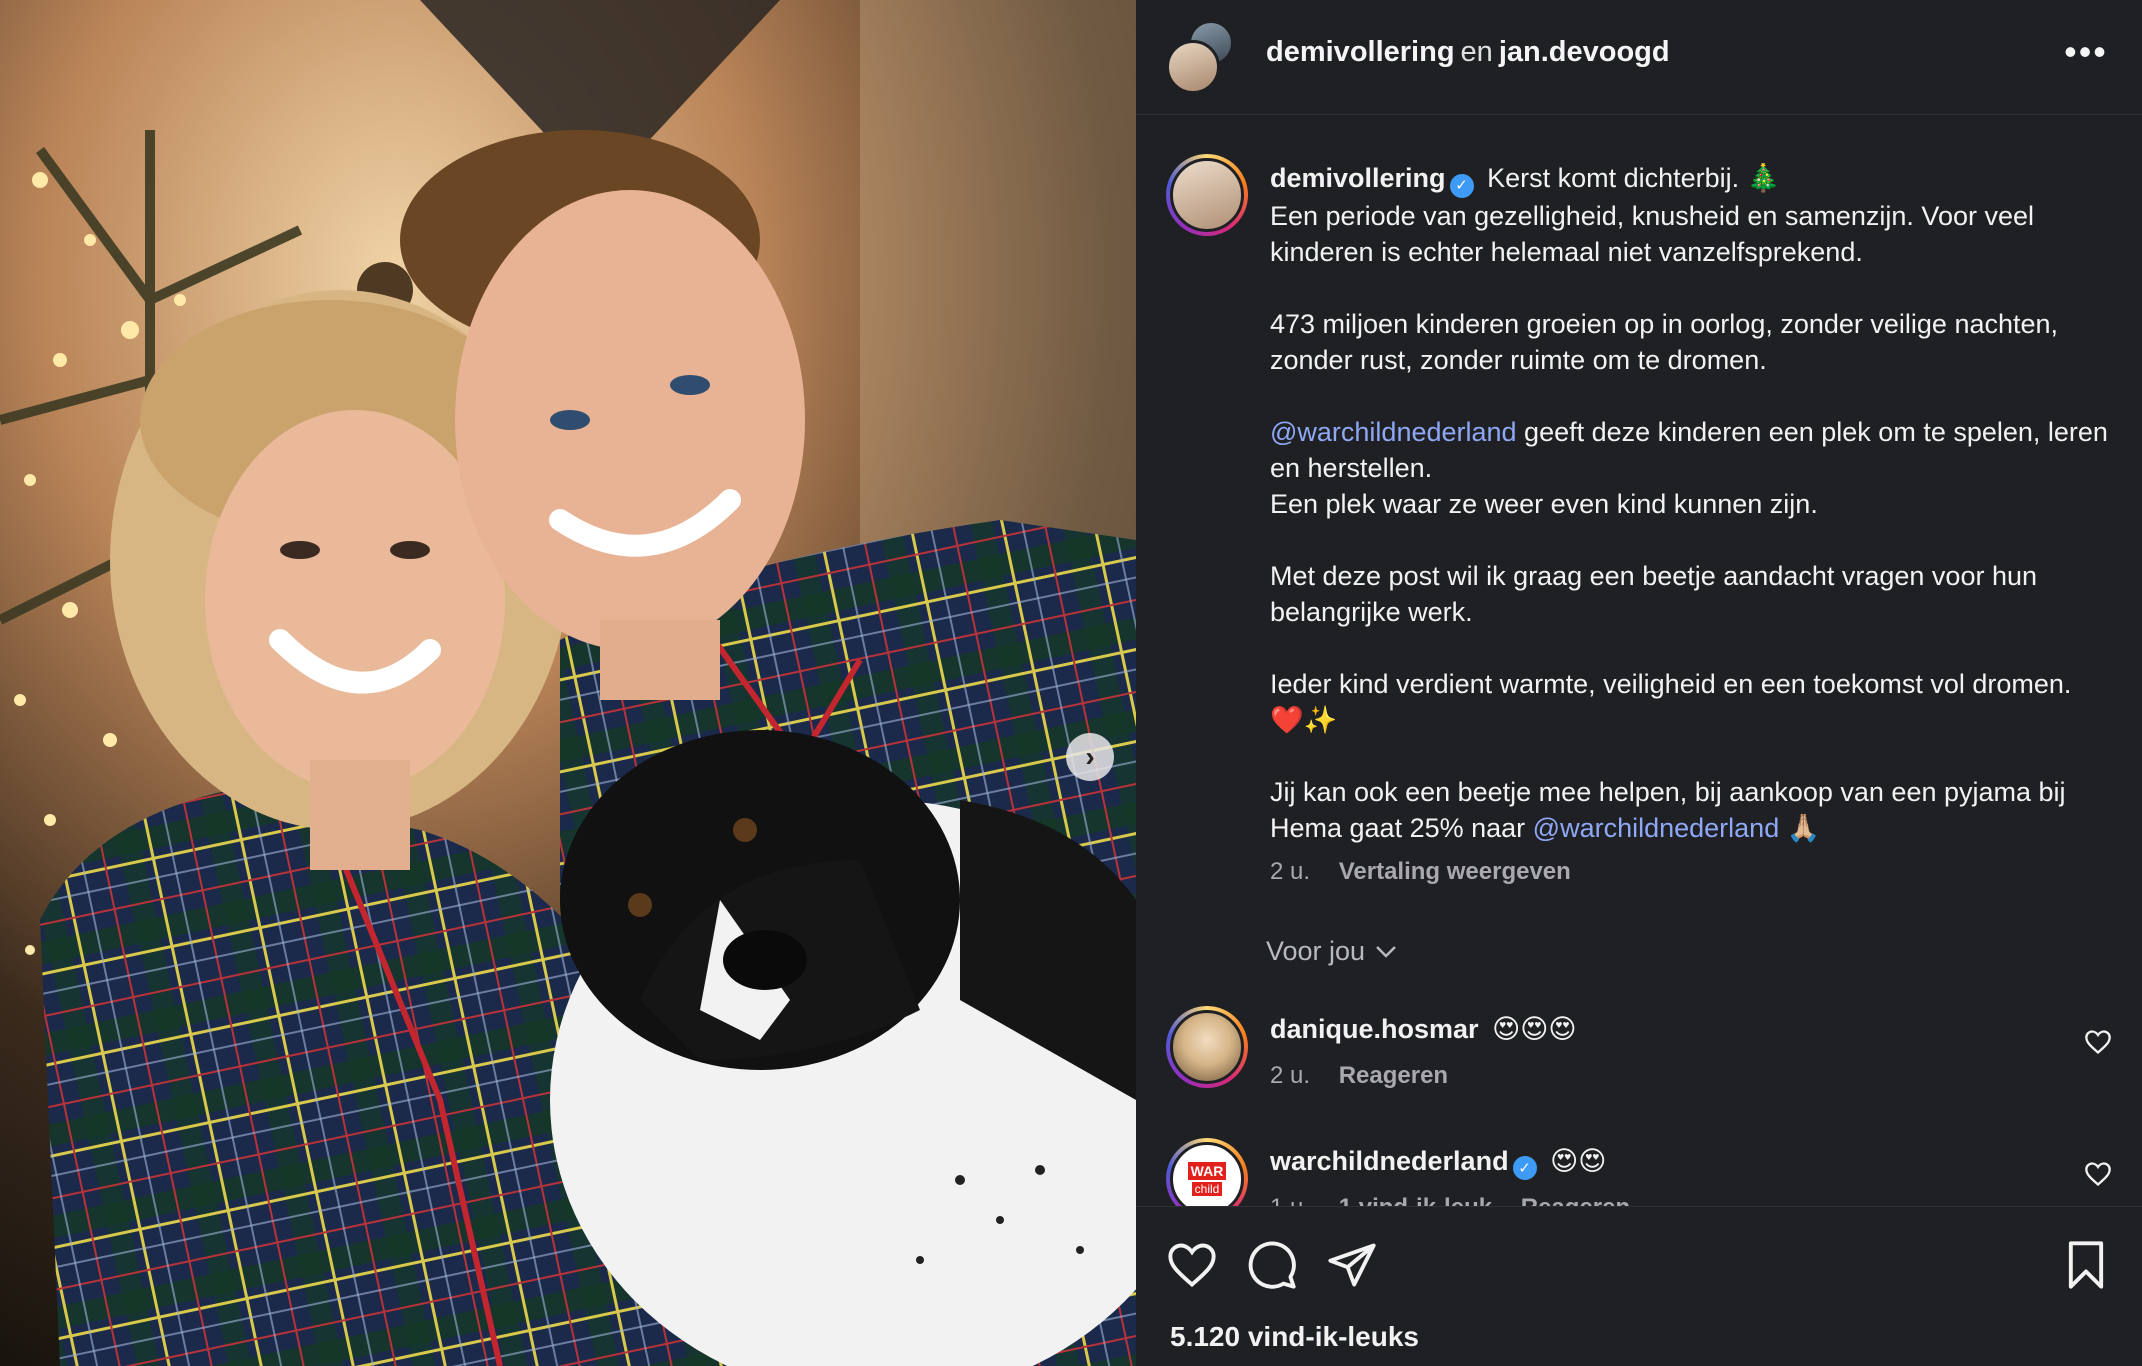 The width and height of the screenshot is (2142, 1366). What do you see at coordinates (1389, 1161) in the screenshot?
I see `comment-username-text: warchildnederland` at bounding box center [1389, 1161].